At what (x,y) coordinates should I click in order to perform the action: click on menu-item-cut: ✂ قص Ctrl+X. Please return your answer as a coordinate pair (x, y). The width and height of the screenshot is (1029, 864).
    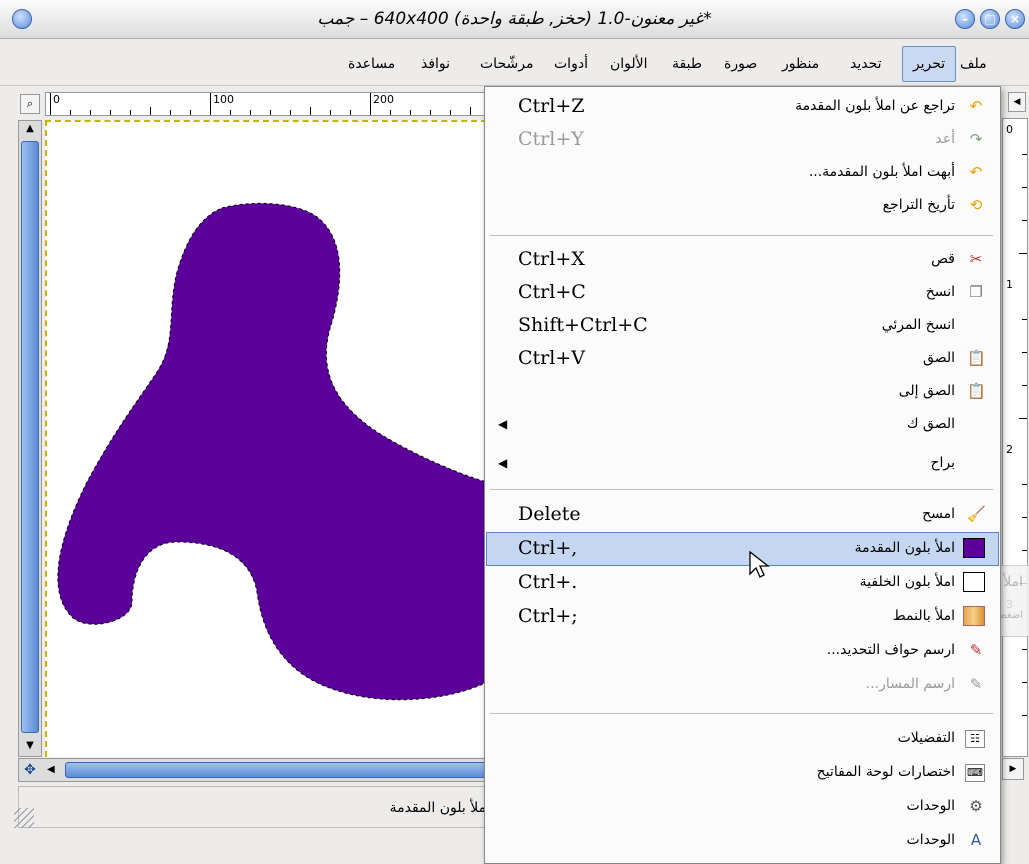
    Looking at the image, I should click on (741, 259).